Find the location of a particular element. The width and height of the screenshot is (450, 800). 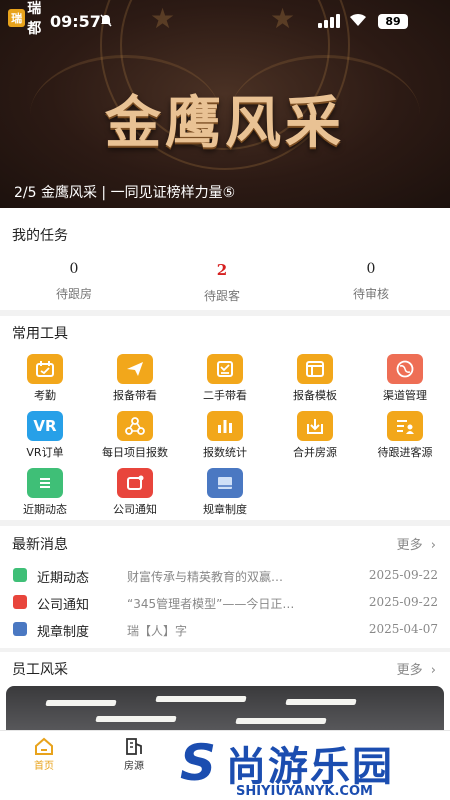

app-logo-mark: 瑞 is located at coordinates (17, 18).